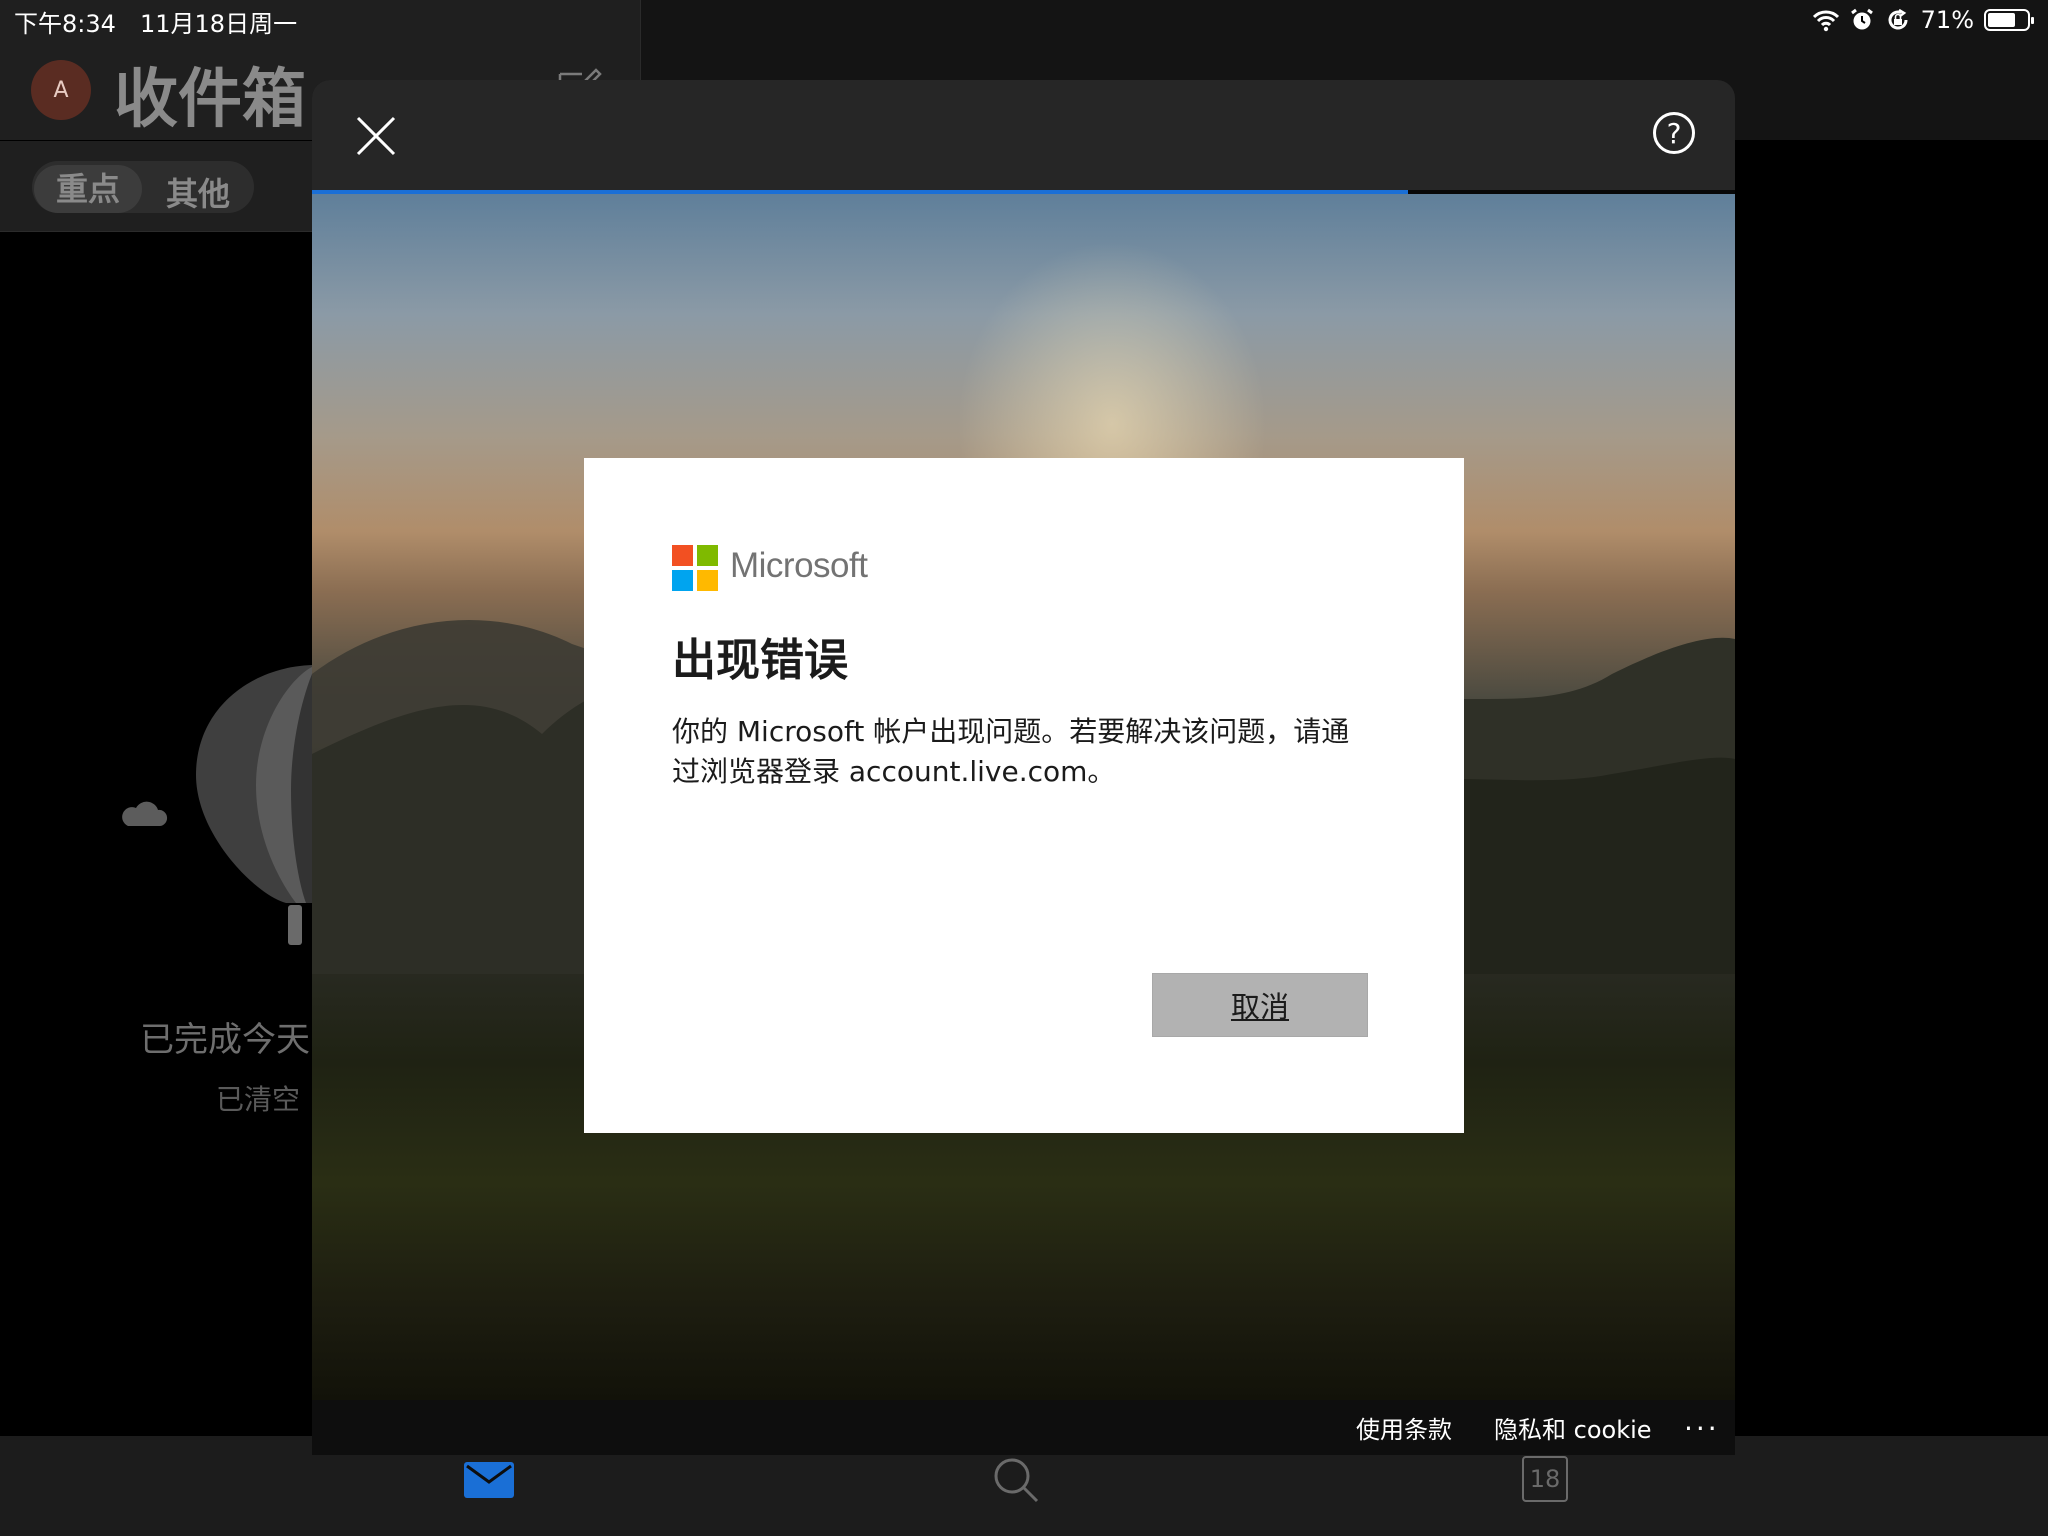 The width and height of the screenshot is (2048, 1536). Describe the element at coordinates (2001, 20) in the screenshot. I see `battery-fill` at that location.